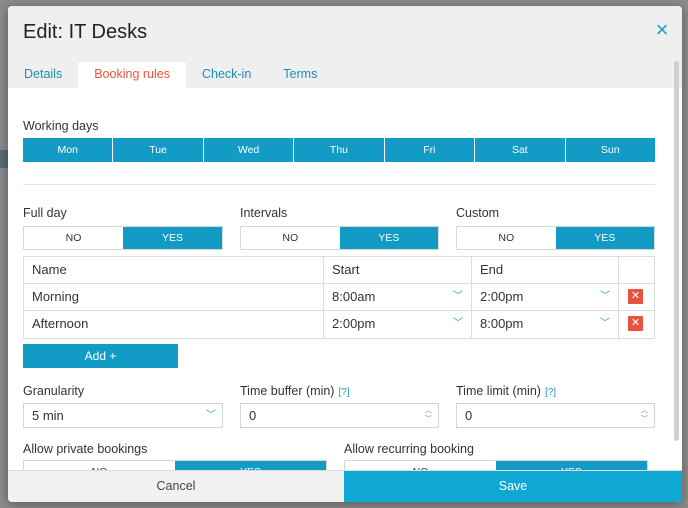  Describe the element at coordinates (502, 296) in the screenshot. I see `interval-end-value: 2:00pm` at that location.